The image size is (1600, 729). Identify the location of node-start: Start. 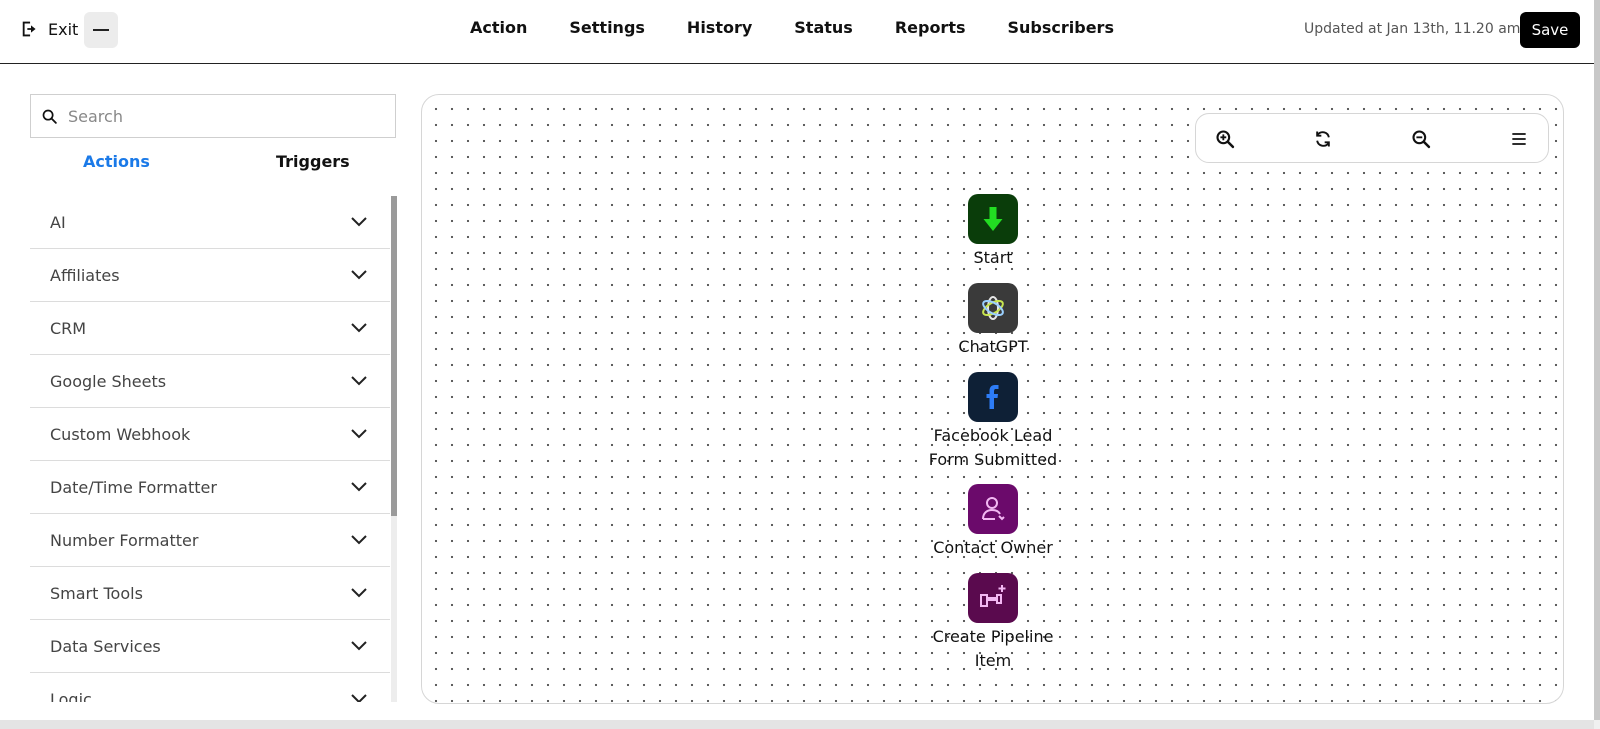
(993, 232).